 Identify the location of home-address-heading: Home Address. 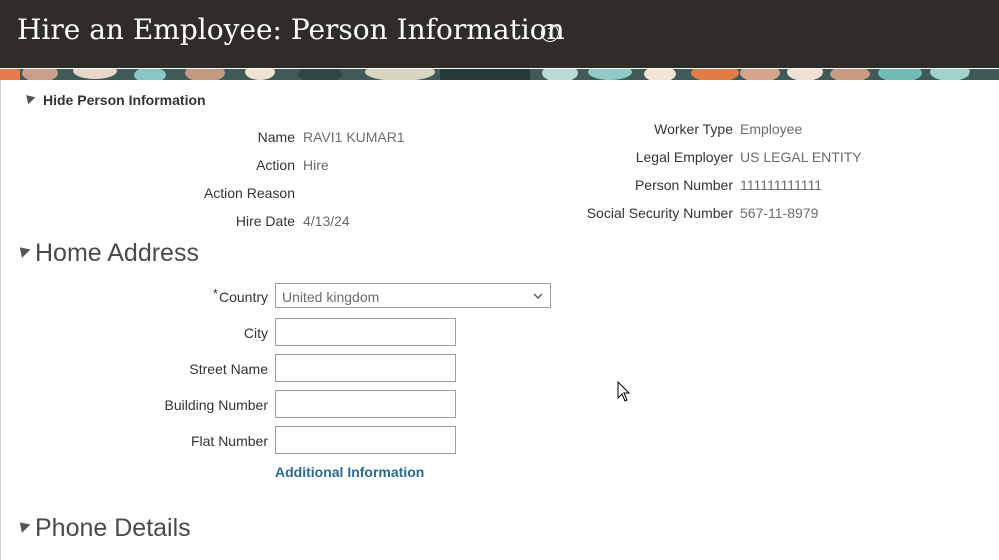
(117, 253).